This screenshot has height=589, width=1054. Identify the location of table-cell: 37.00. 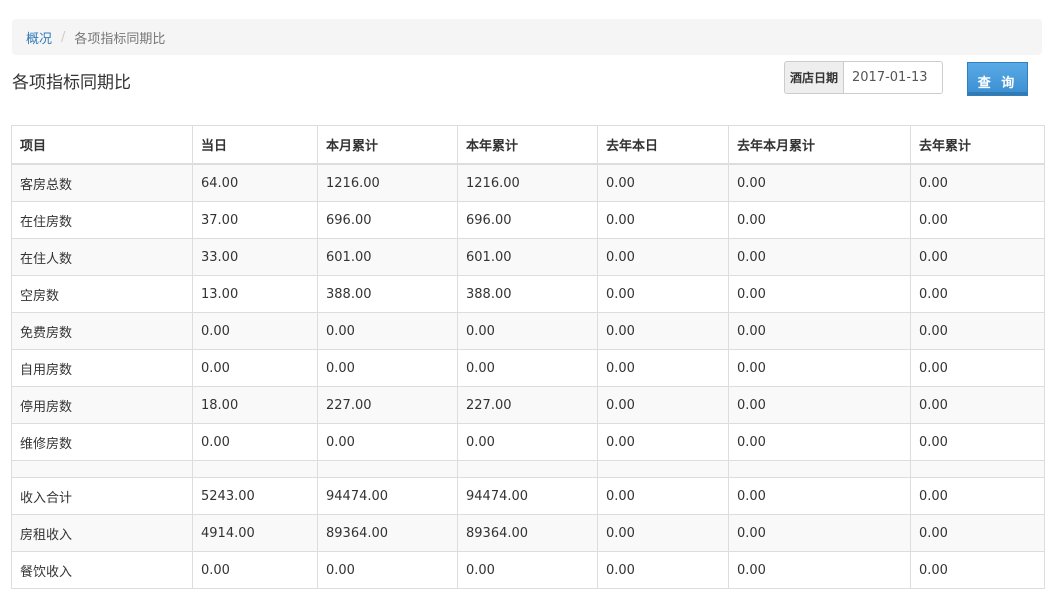
(255, 220).